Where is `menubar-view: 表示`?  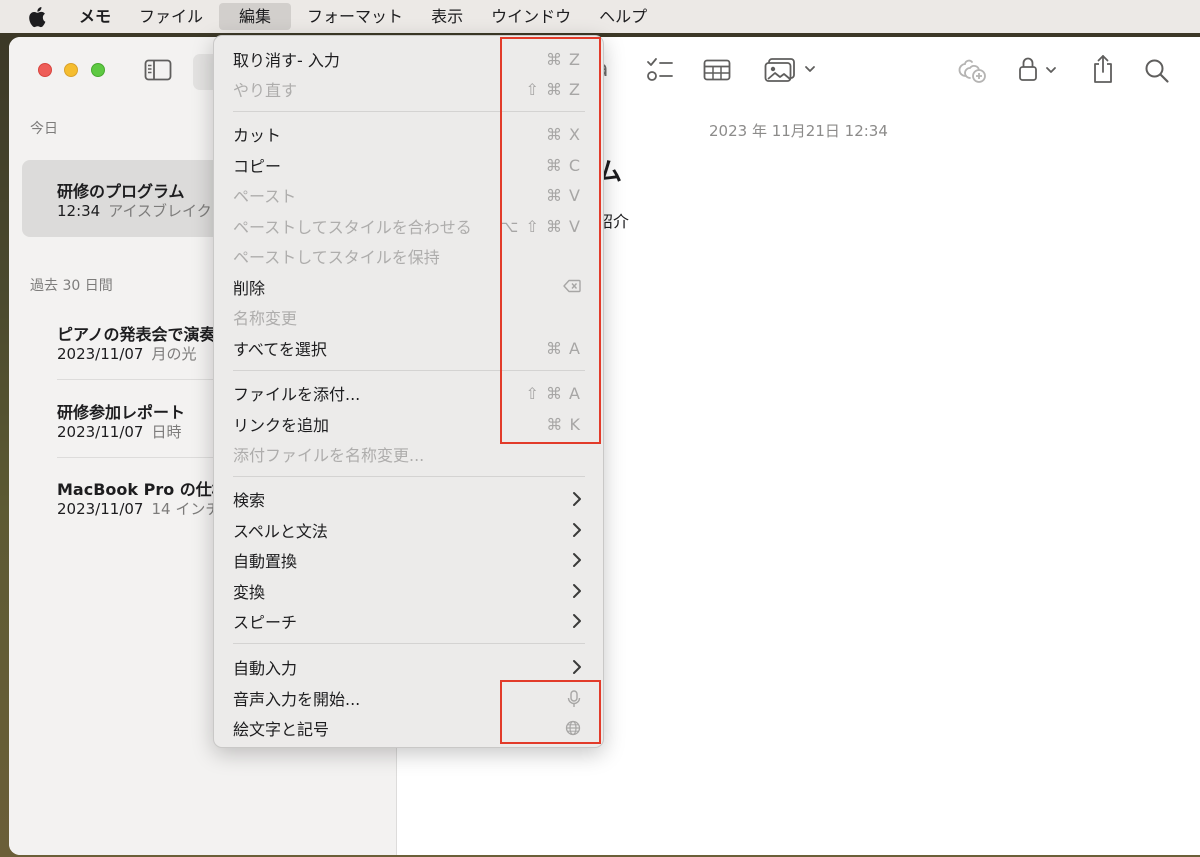
menubar-view: 表示 is located at coordinates (447, 16).